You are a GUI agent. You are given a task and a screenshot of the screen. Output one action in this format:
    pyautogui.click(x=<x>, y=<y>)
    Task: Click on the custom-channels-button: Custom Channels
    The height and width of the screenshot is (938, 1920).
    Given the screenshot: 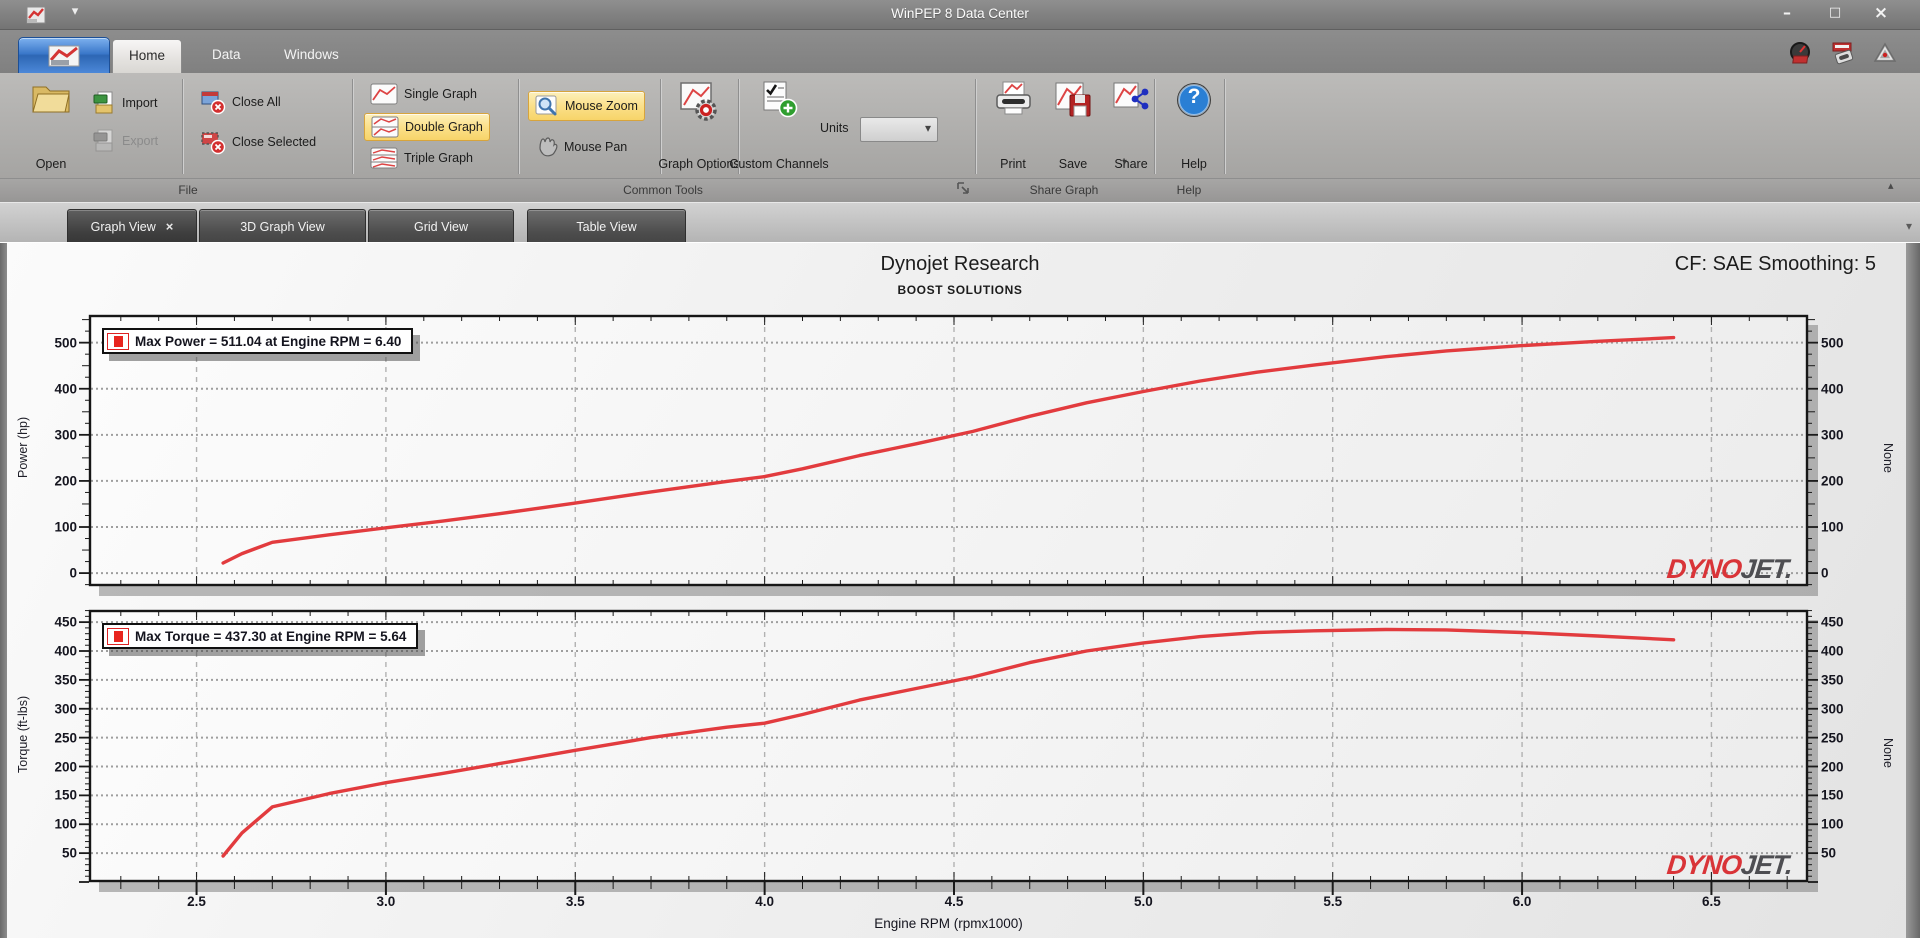 What is the action you would take?
    pyautogui.click(x=779, y=125)
    